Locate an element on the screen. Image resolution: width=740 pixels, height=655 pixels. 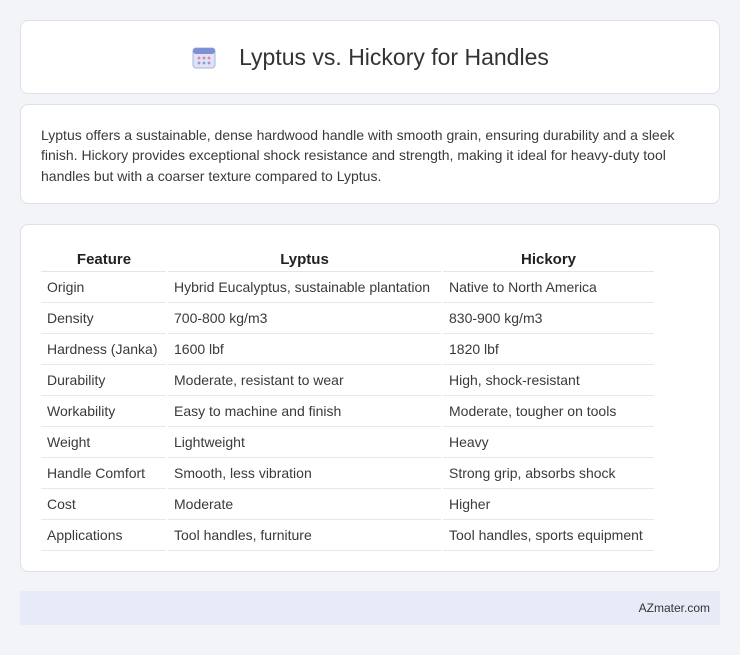
cell-lyptus: Easy to machine and finish is located at coordinates (305, 411).